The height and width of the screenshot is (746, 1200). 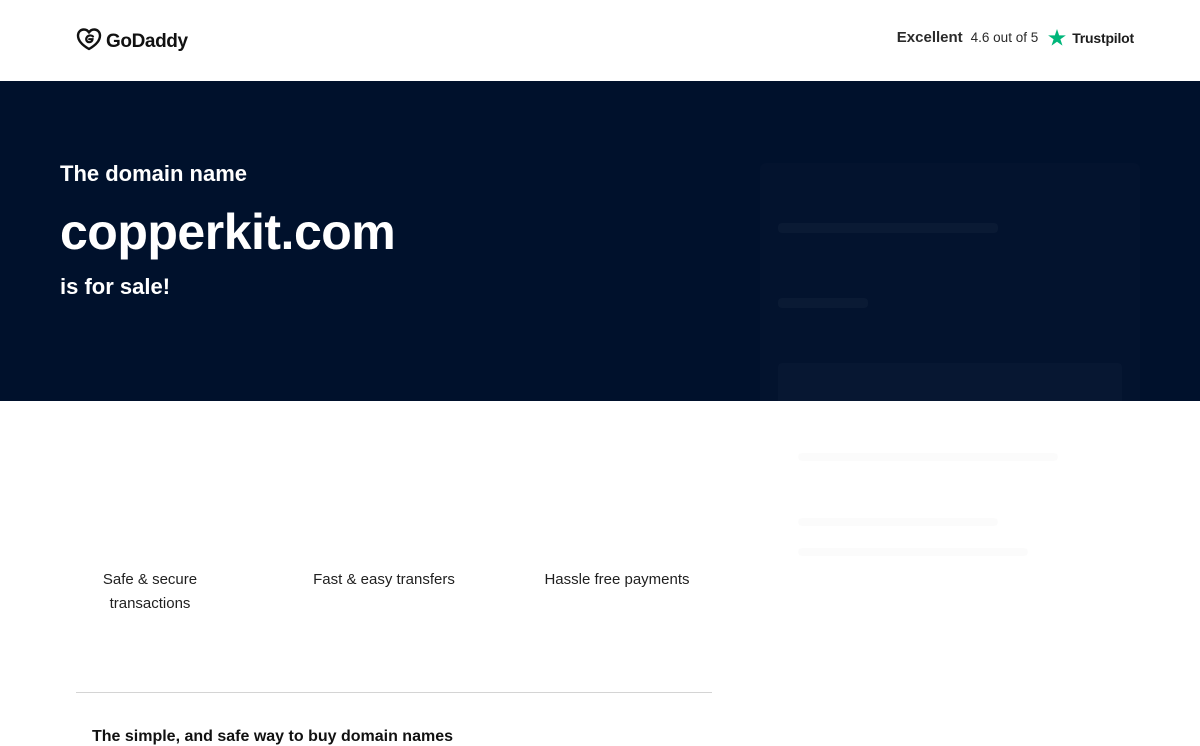 I want to click on trustpilot-score: 4.6 out of 5, so click(x=1004, y=37).